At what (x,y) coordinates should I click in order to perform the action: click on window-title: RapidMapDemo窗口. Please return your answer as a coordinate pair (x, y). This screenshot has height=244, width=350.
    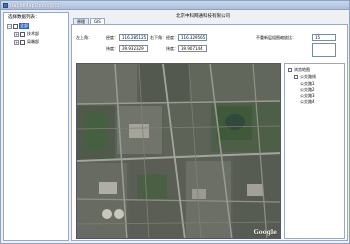
    Looking at the image, I should click on (35, 6).